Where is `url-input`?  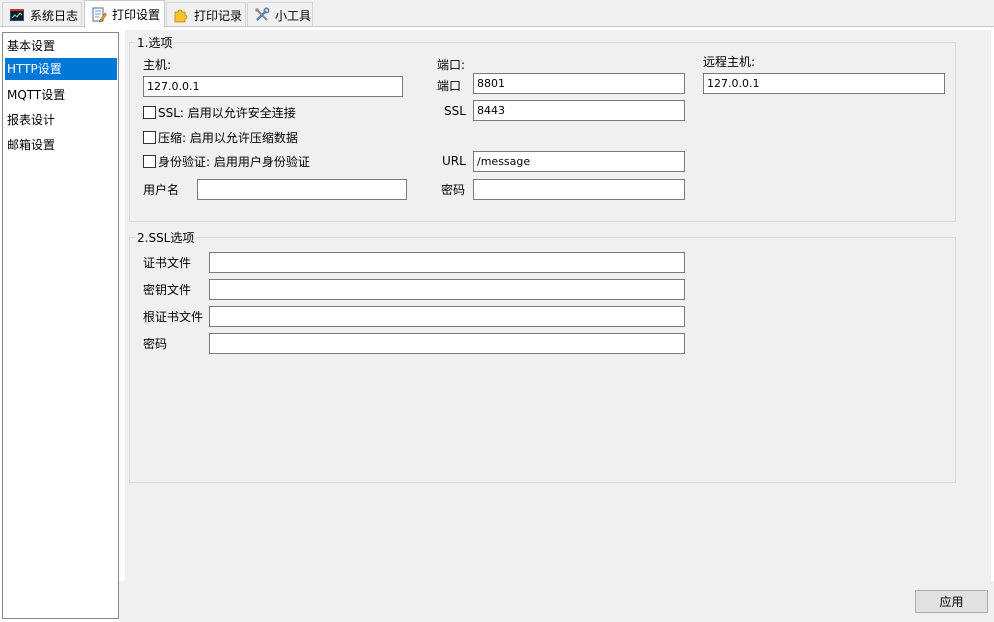 url-input is located at coordinates (579, 161).